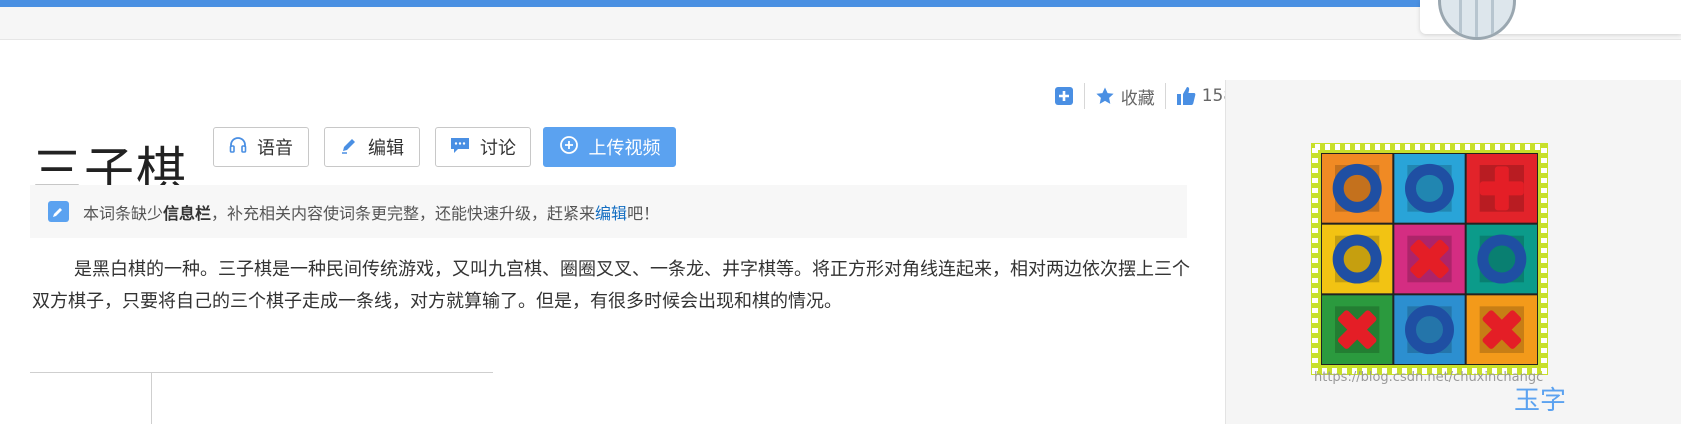  What do you see at coordinates (261, 372) in the screenshot?
I see `tab-strip-border` at bounding box center [261, 372].